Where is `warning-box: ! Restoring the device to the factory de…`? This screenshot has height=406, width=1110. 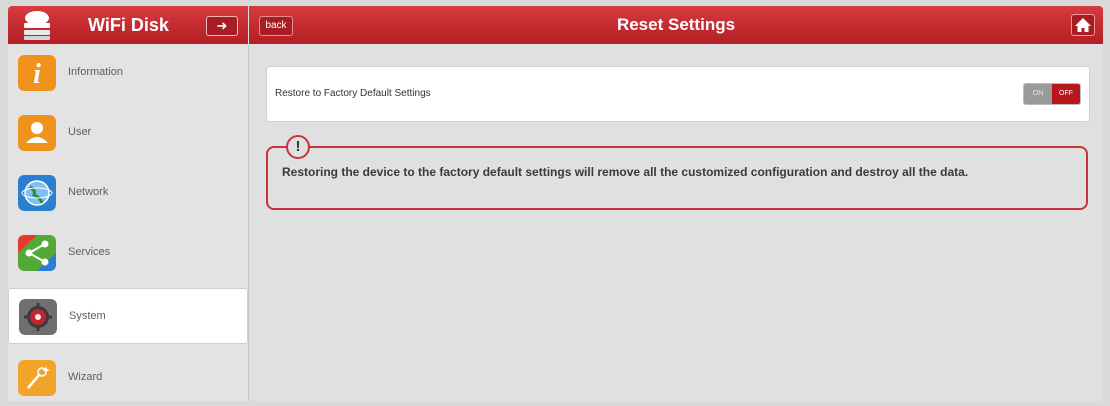 warning-box: ! Restoring the device to the factory de… is located at coordinates (677, 172).